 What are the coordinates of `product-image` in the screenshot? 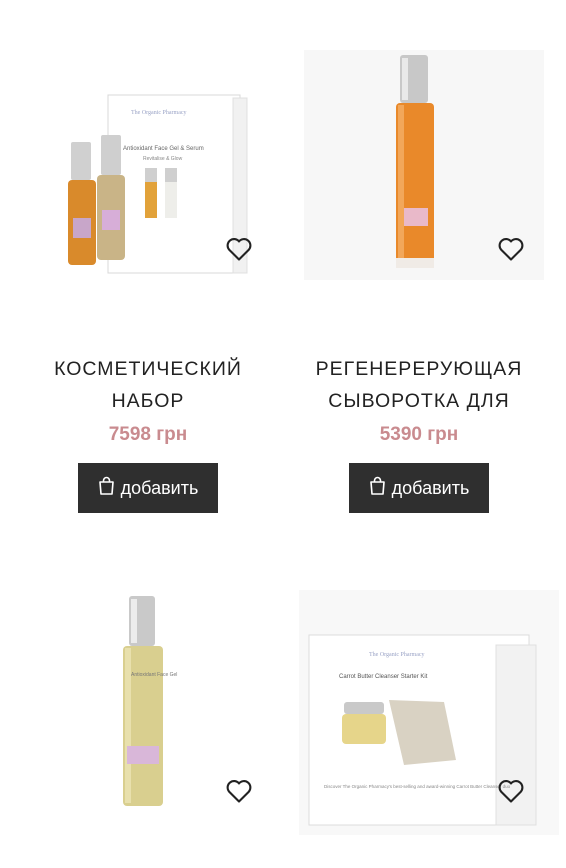 It's located at (419, 180).